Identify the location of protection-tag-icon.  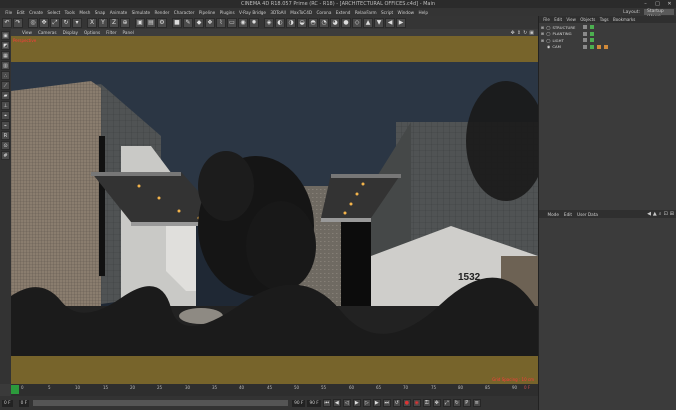
(606, 46).